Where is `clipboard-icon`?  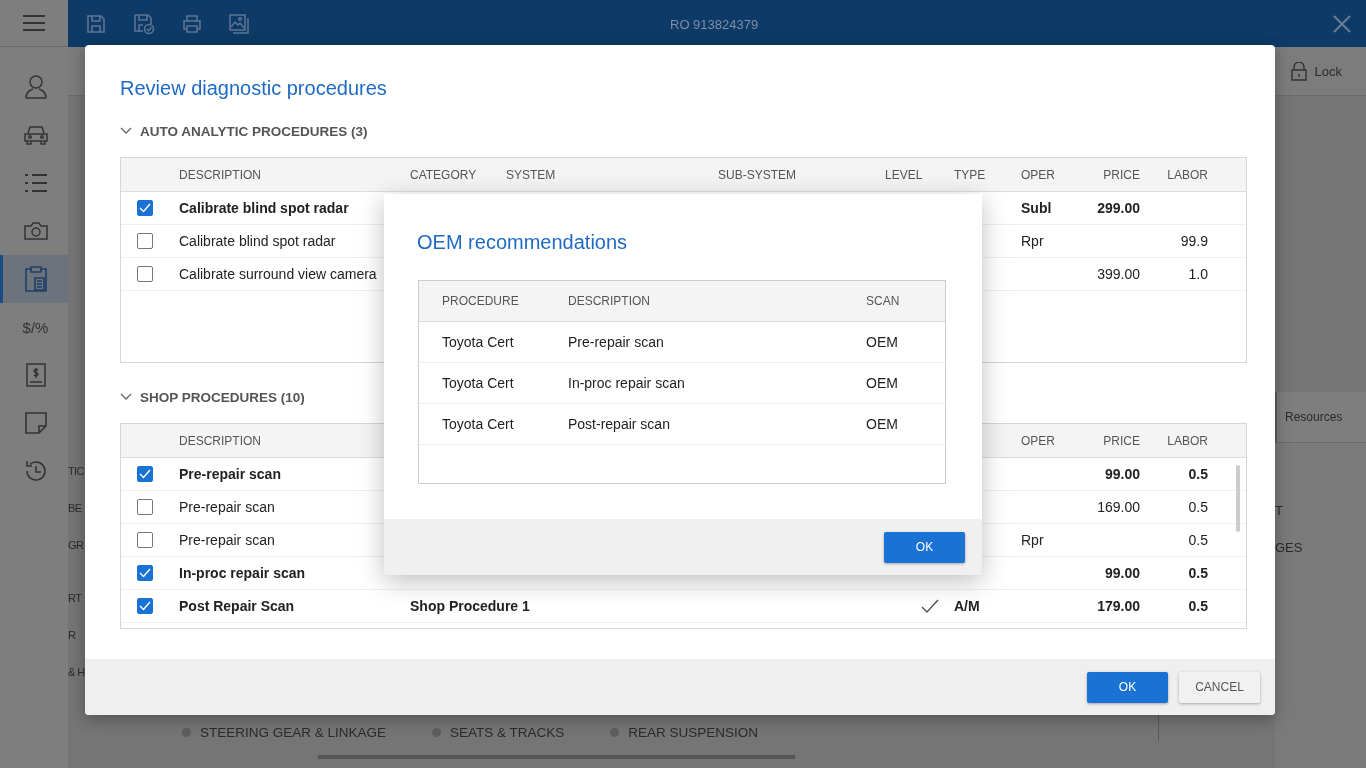
clipboard-icon is located at coordinates (35, 279).